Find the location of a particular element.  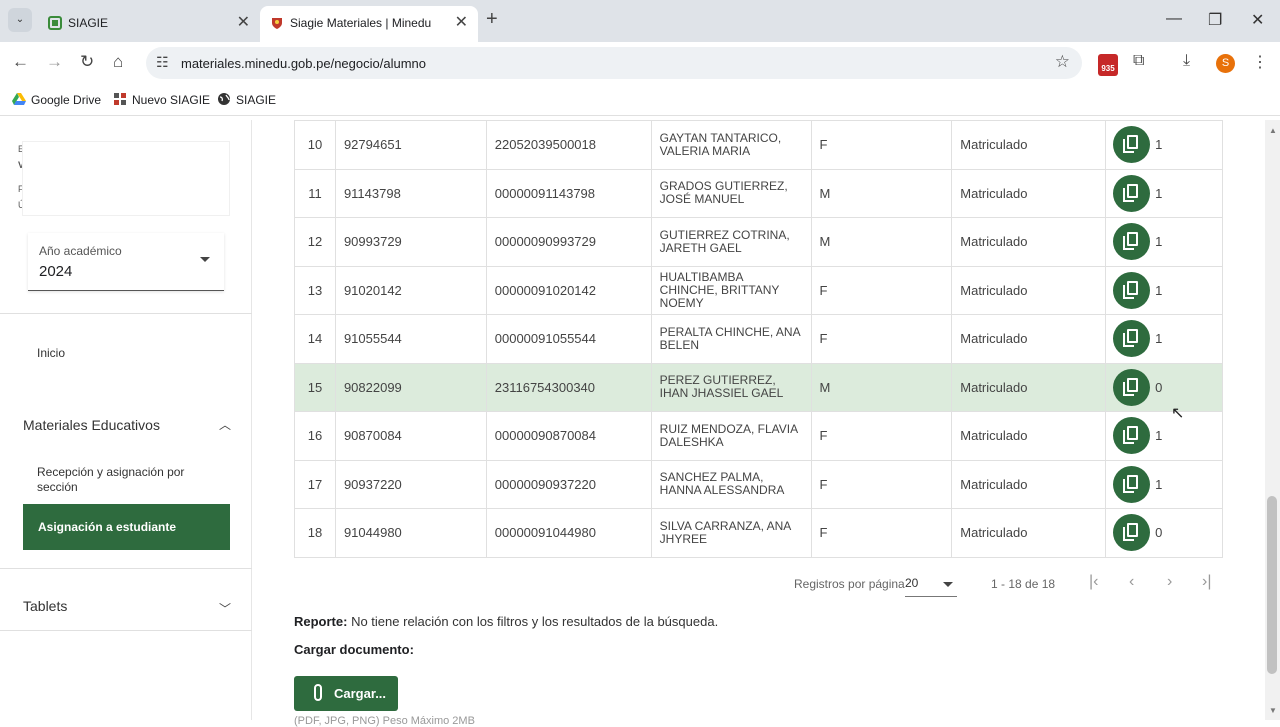

profile-avatar: S is located at coordinates (1225, 63).